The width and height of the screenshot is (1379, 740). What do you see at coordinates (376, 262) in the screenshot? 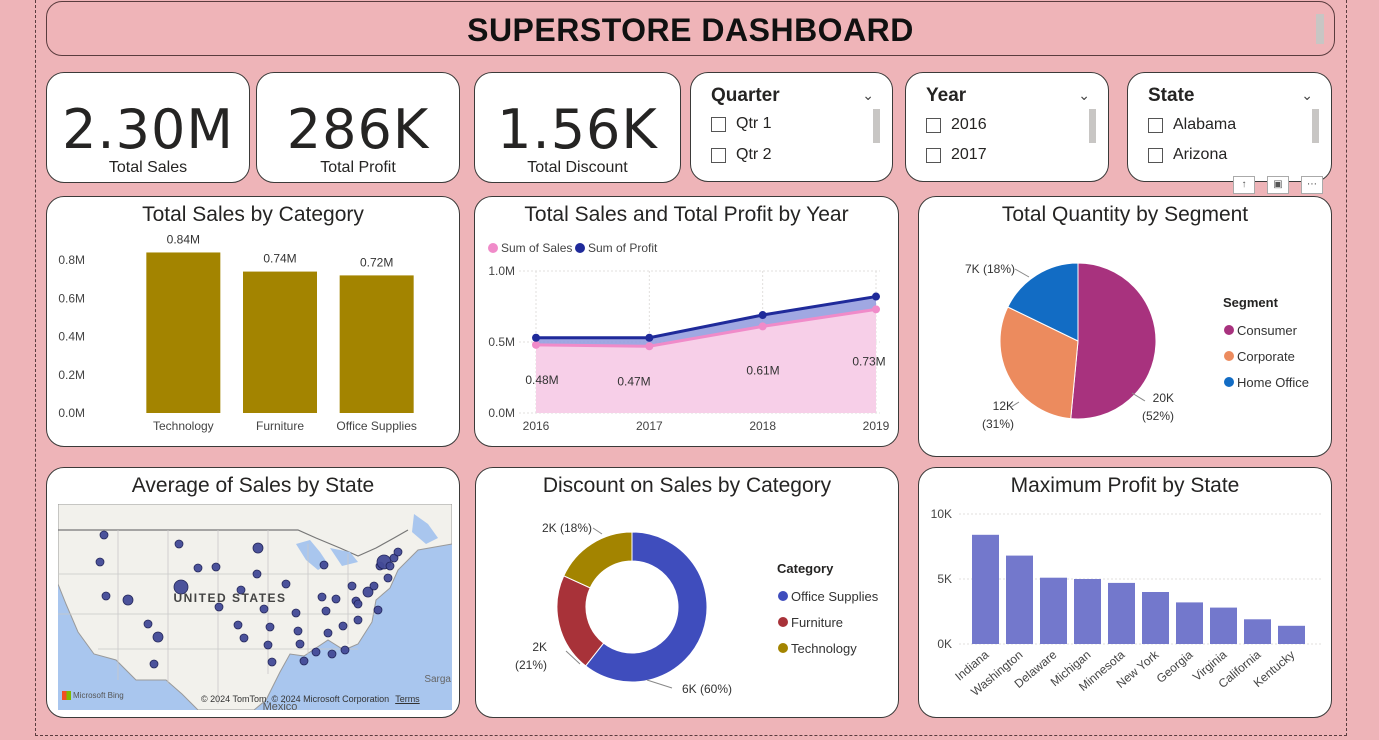
I see `data-label: 0.72M` at bounding box center [376, 262].